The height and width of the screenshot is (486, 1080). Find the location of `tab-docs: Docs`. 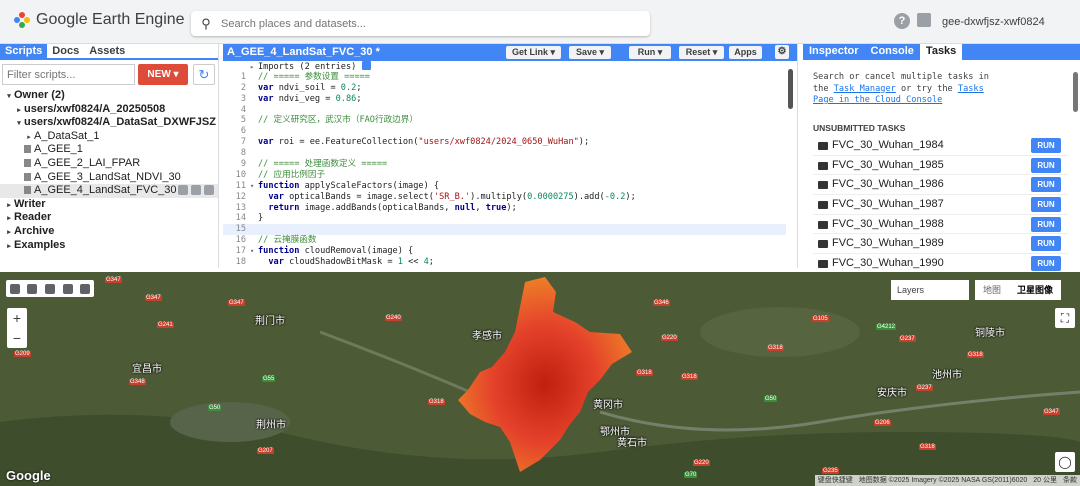

tab-docs: Docs is located at coordinates (65, 51).